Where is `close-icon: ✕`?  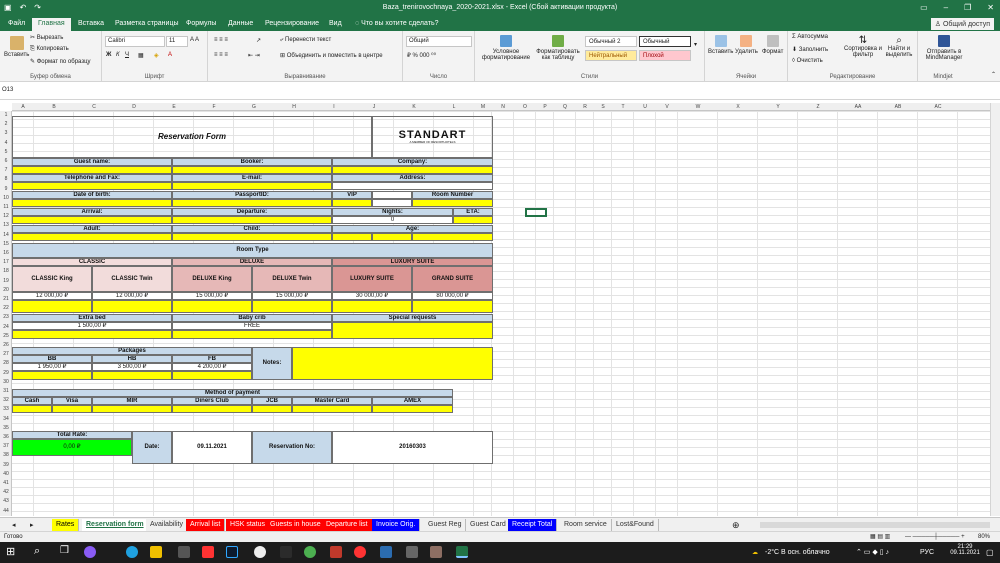
close-icon: ✕ is located at coordinates (990, 7).